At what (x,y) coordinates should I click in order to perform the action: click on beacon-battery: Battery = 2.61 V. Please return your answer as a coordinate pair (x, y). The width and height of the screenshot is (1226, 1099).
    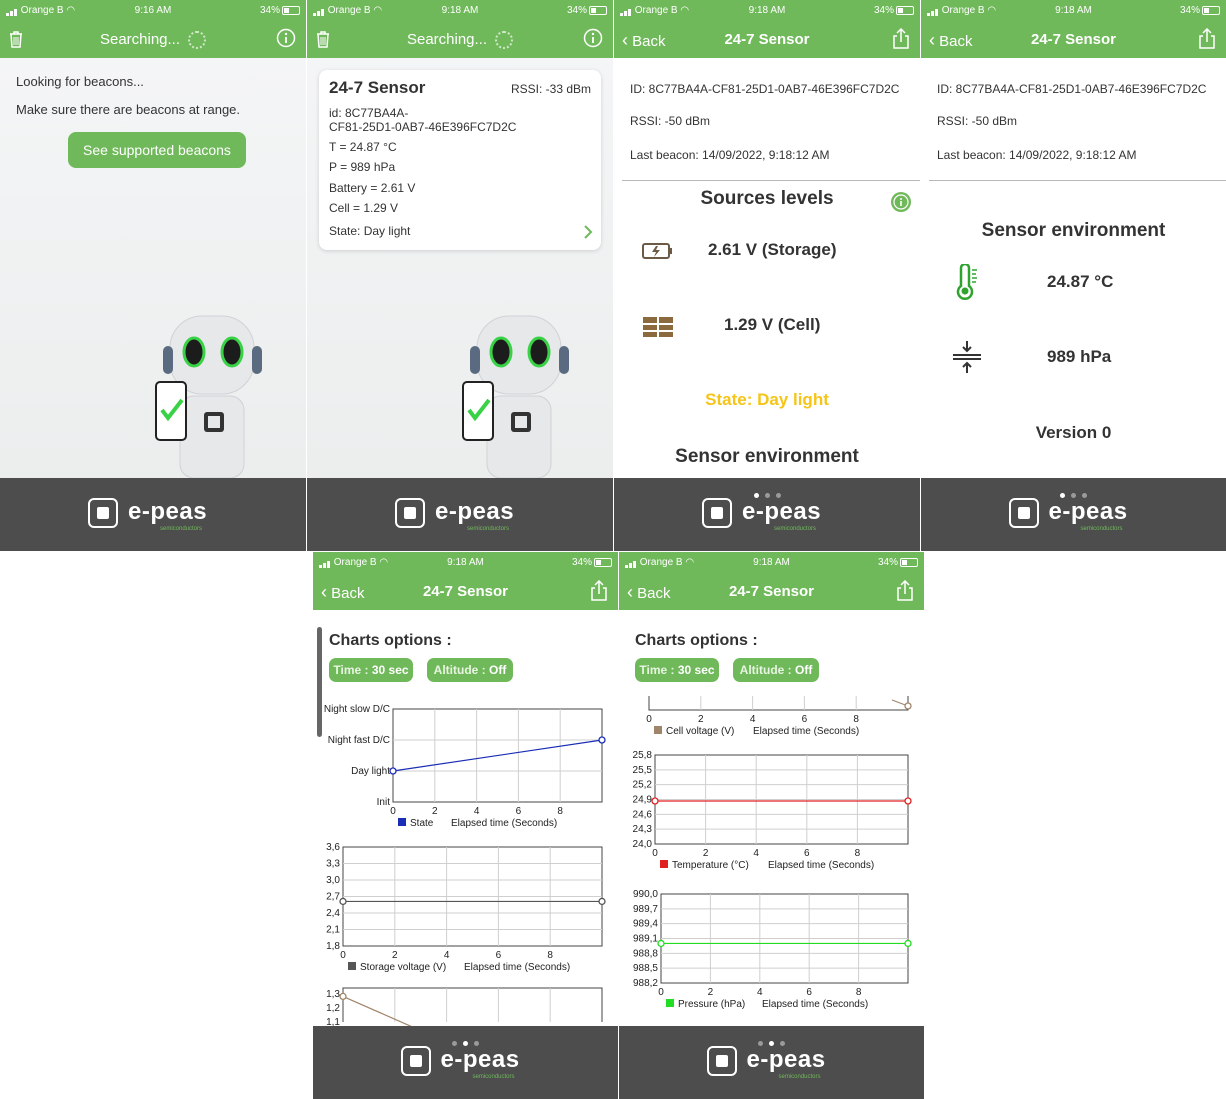
    Looking at the image, I should click on (372, 188).